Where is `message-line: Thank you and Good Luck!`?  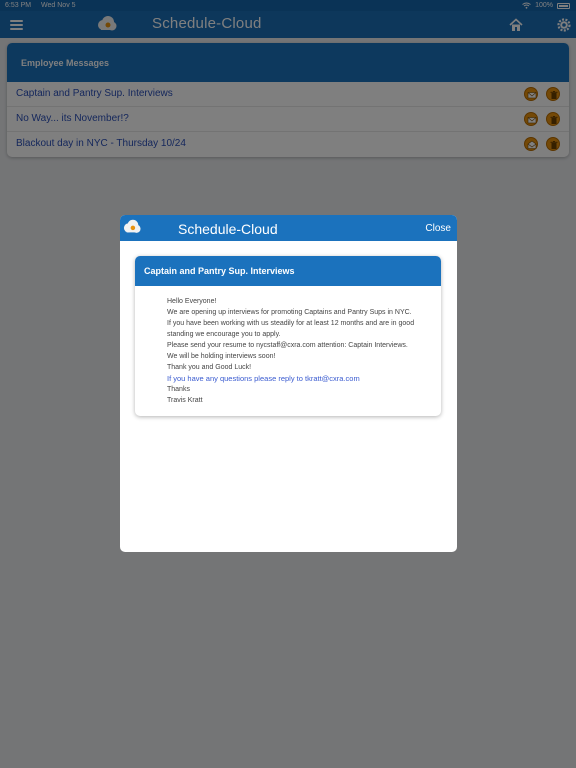 message-line: Thank you and Good Luck! is located at coordinates (209, 367).